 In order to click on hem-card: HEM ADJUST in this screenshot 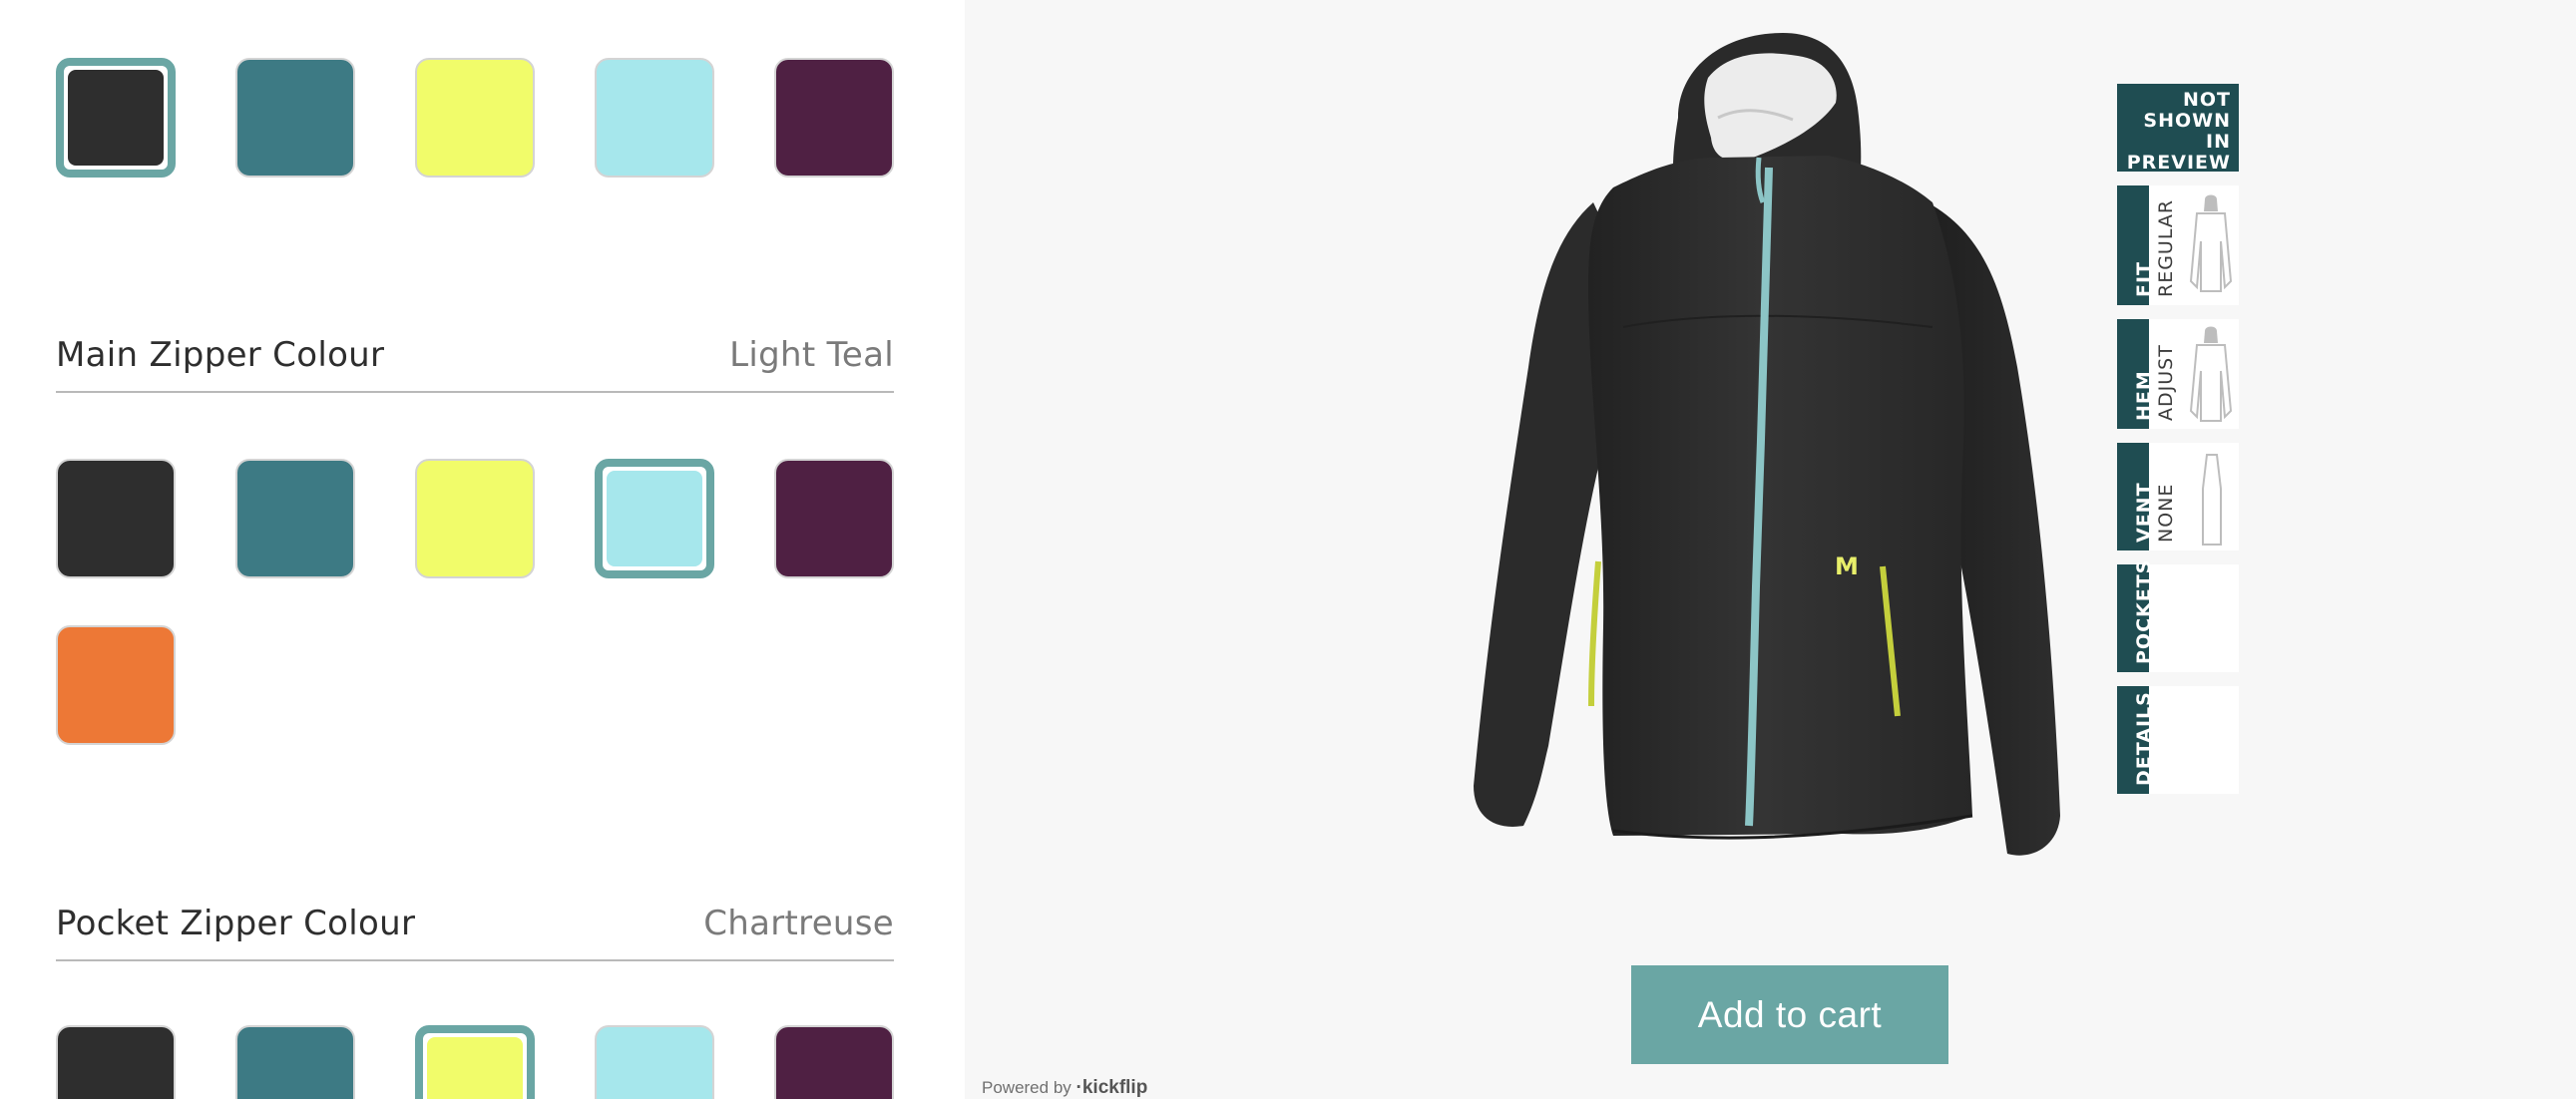, I will do `click(2178, 374)`.